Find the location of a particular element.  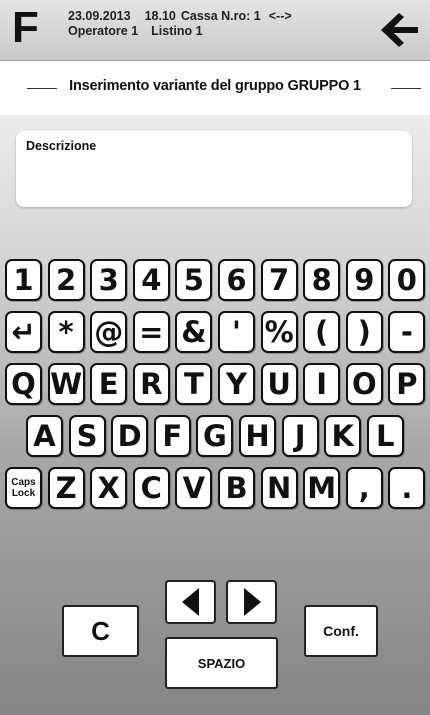

key-q: Q is located at coordinates (23, 384).